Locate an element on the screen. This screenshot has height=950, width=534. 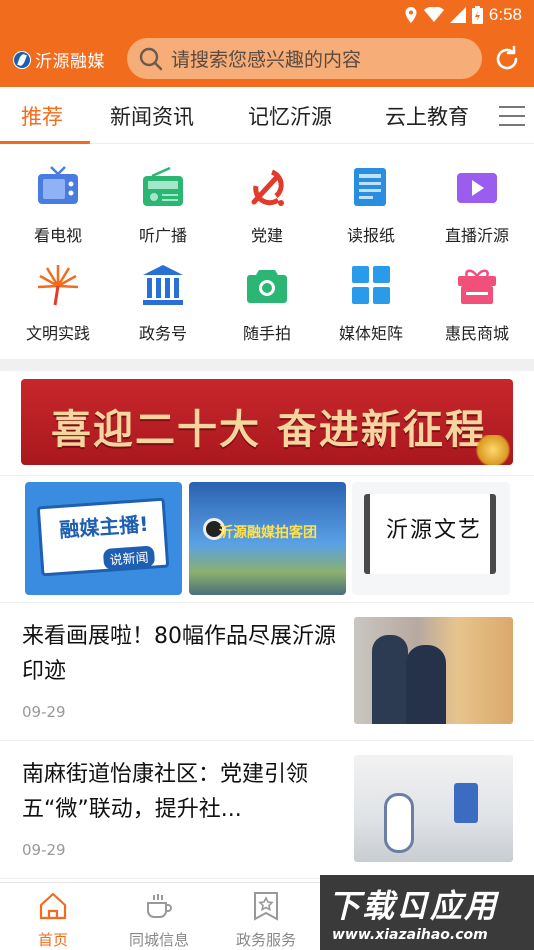
status-time: 6:58 is located at coordinates (505, 14).